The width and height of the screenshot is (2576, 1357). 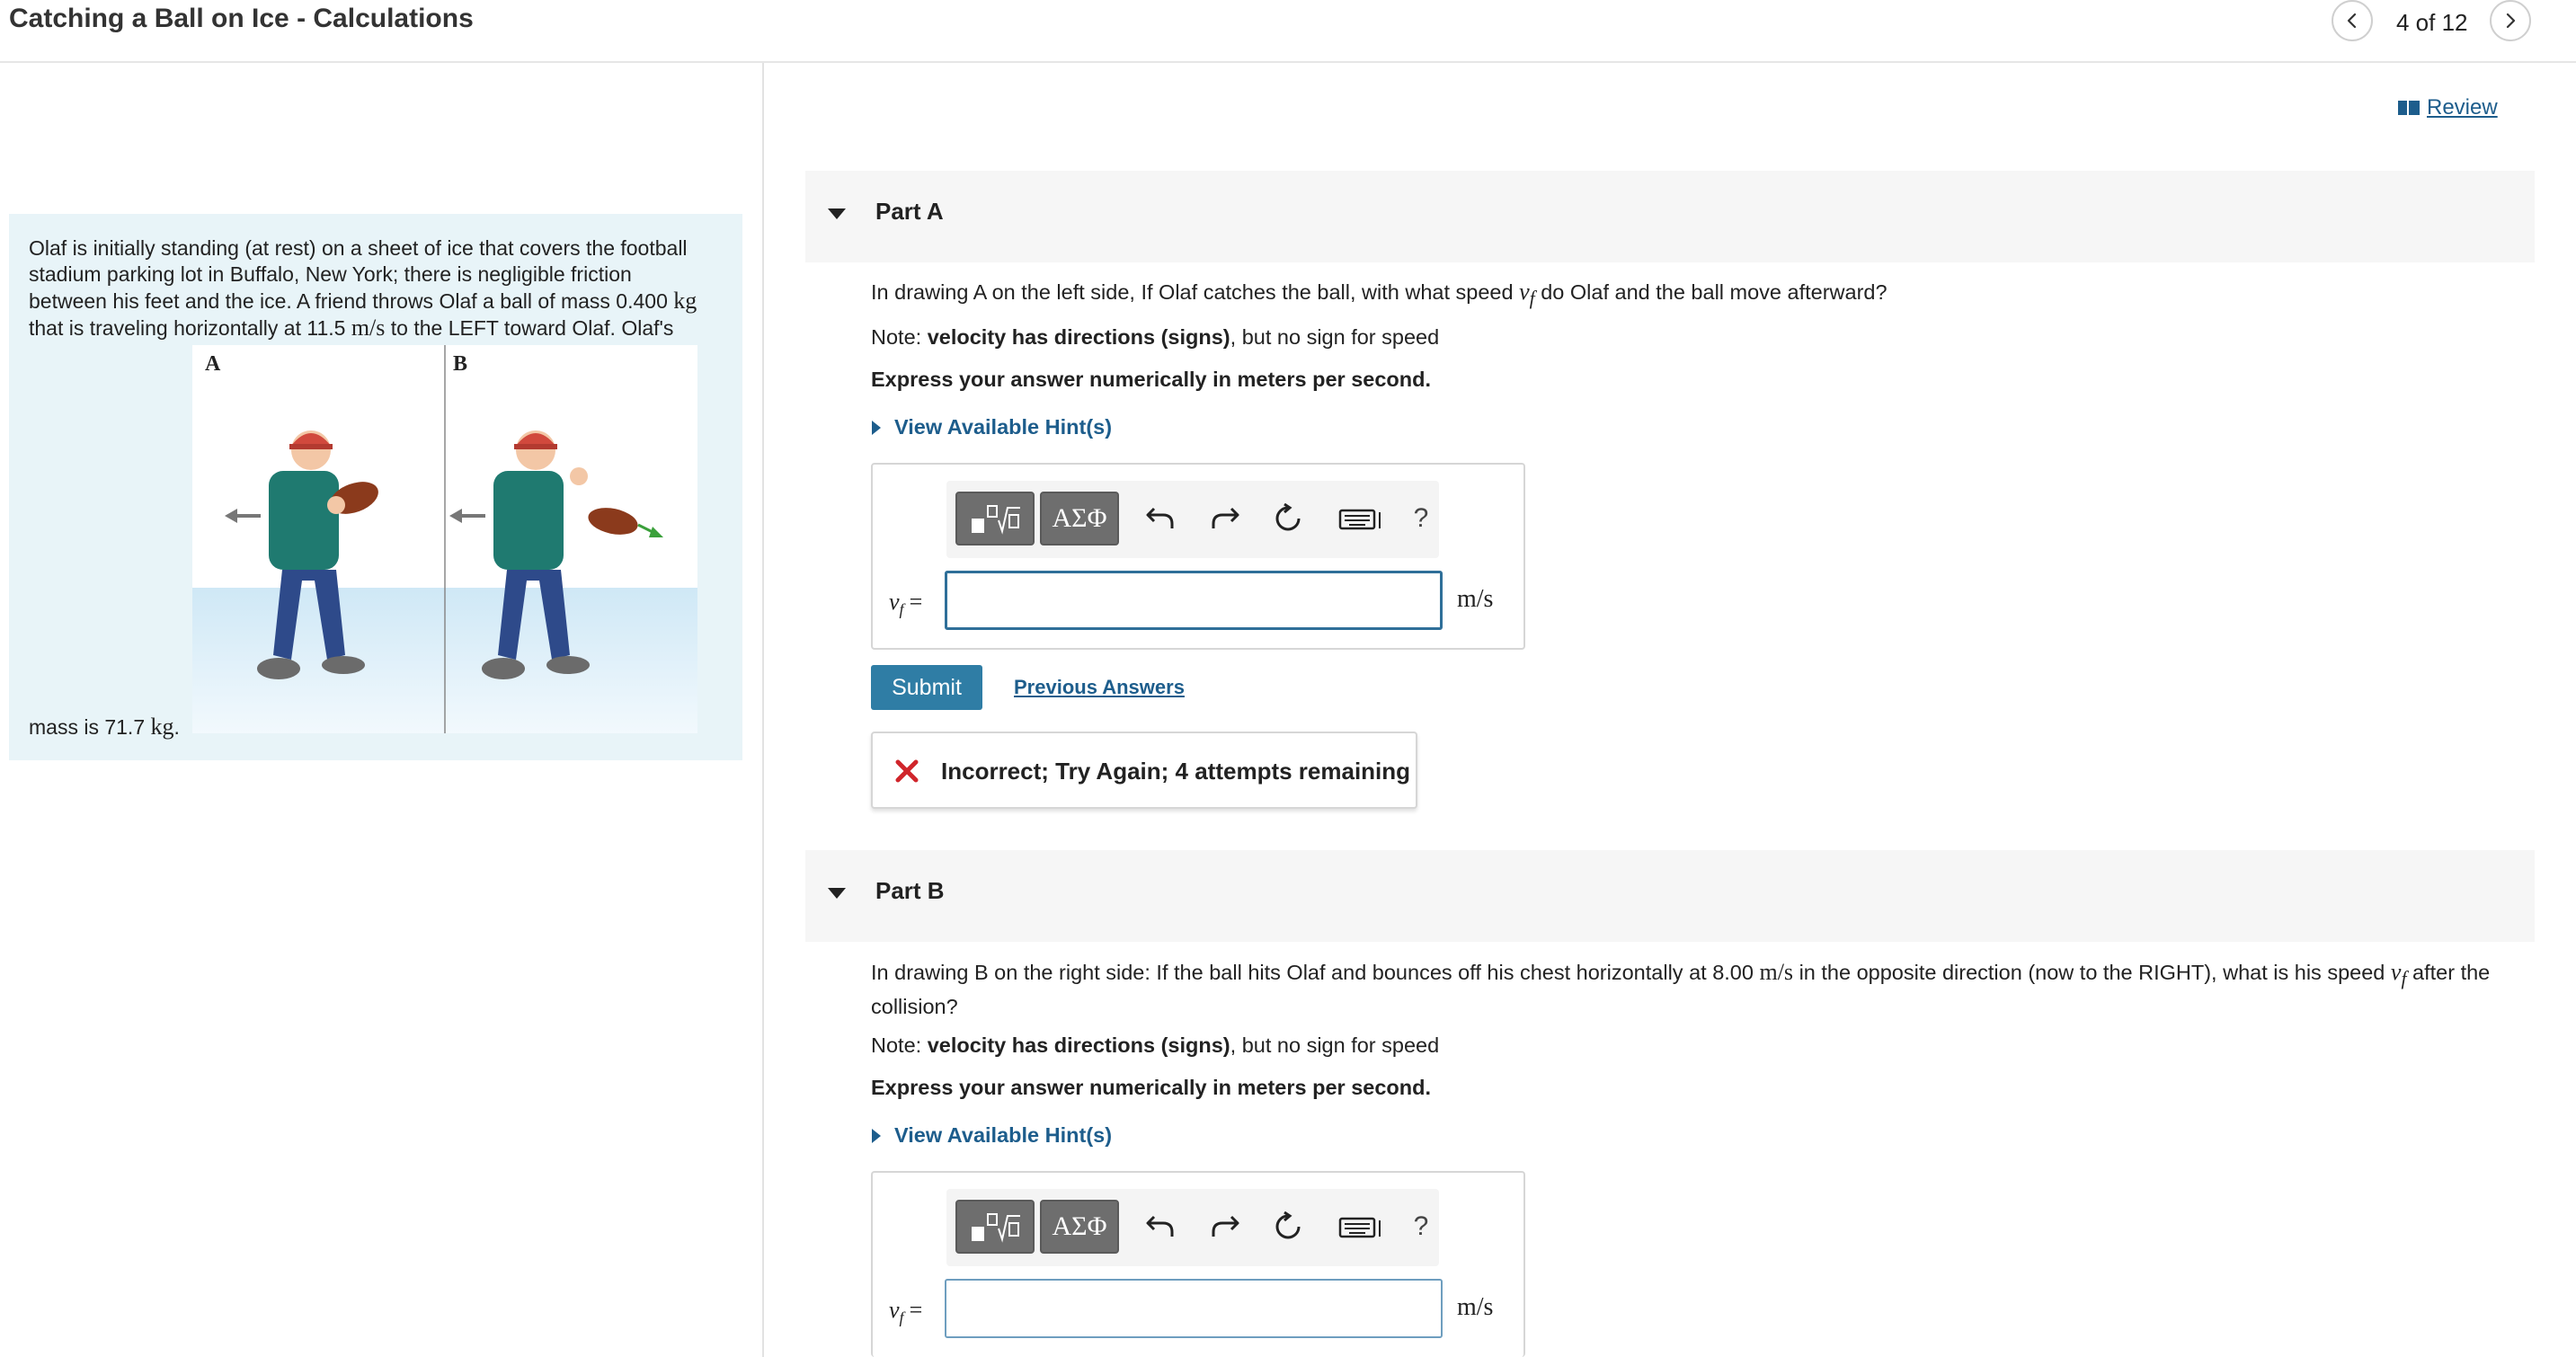 What do you see at coordinates (2409, 108) in the screenshot?
I see `book-icon` at bounding box center [2409, 108].